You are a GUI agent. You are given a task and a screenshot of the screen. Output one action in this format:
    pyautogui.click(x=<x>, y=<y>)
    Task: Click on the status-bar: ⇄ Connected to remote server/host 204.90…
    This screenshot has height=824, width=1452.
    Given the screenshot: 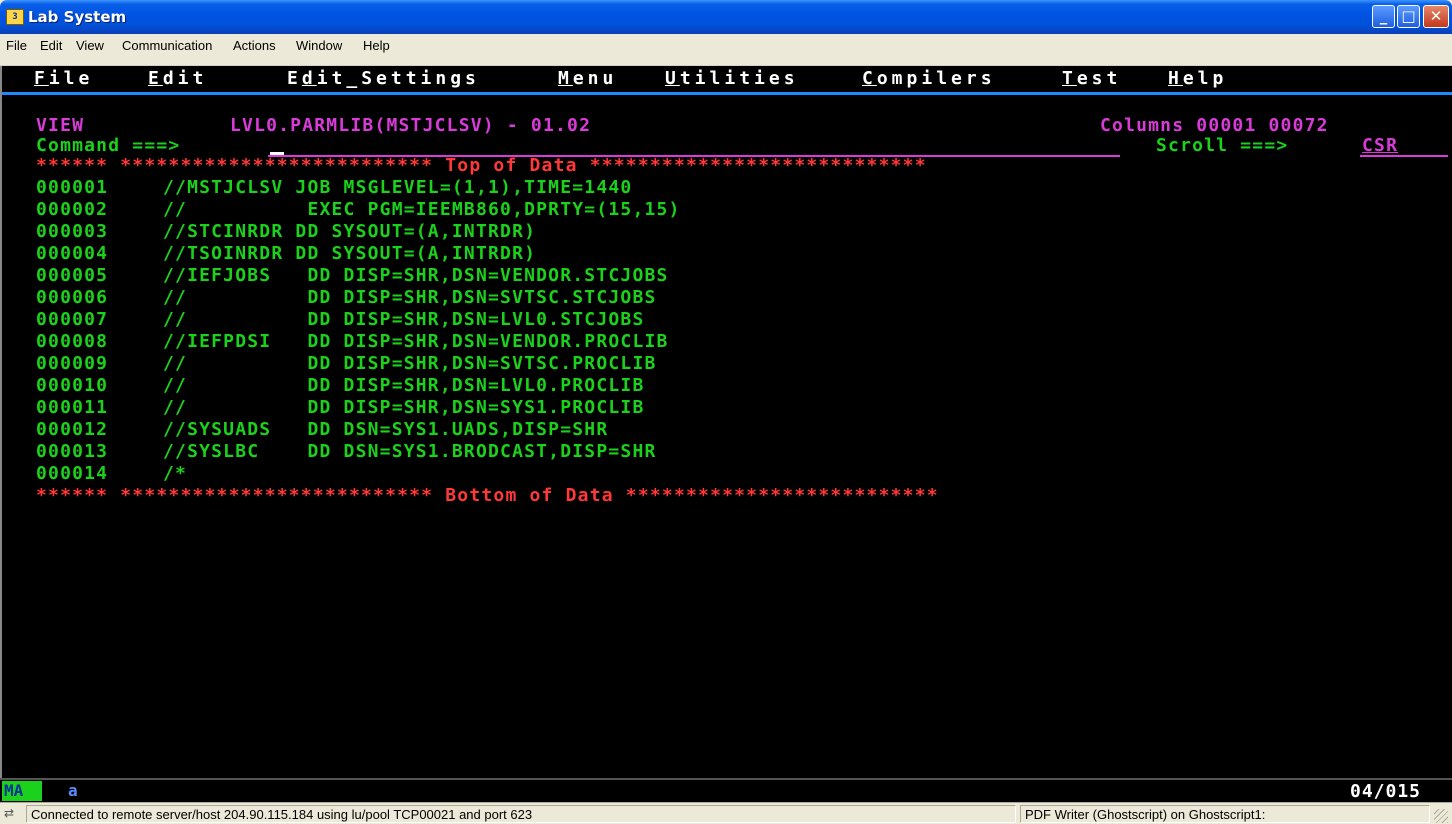 What is the action you would take?
    pyautogui.click(x=726, y=813)
    